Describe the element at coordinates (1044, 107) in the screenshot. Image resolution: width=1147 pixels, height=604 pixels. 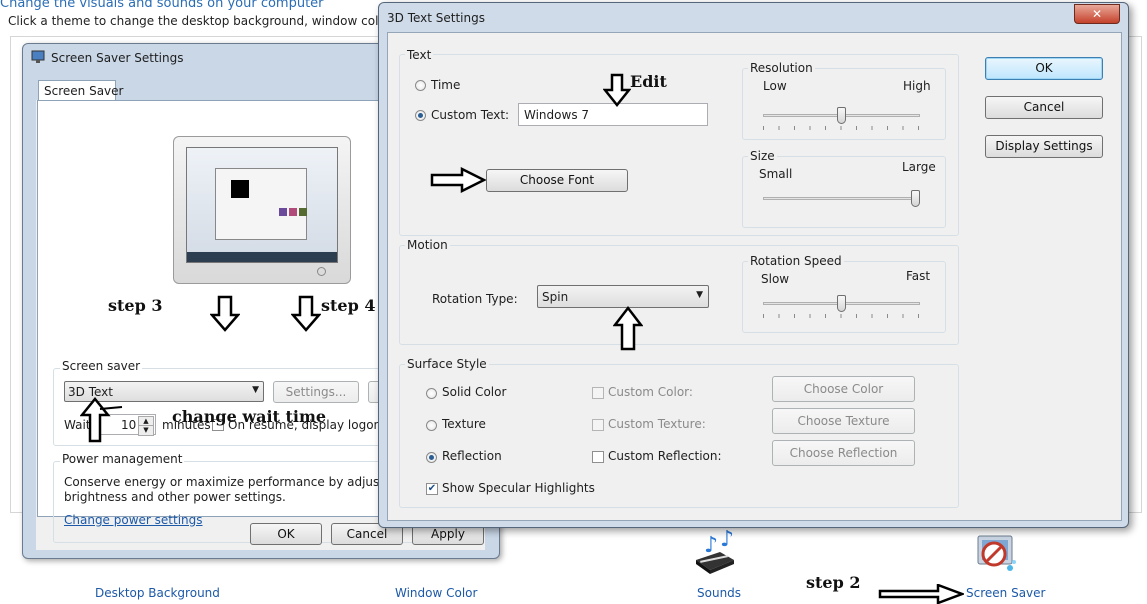
I see `cancel-button: Cancel` at that location.